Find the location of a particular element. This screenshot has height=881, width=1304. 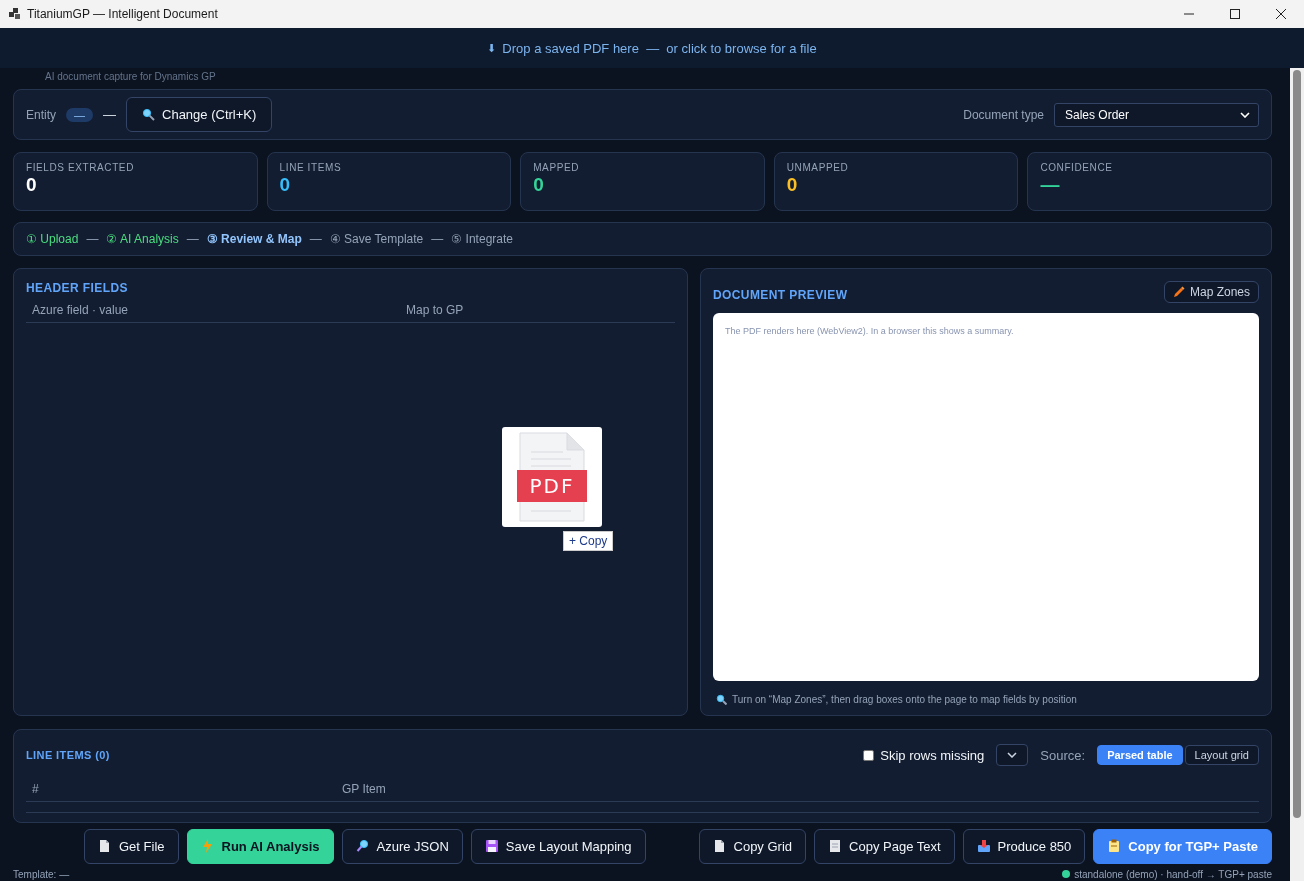

stat-label: LINE ITEMS is located at coordinates (311, 167).